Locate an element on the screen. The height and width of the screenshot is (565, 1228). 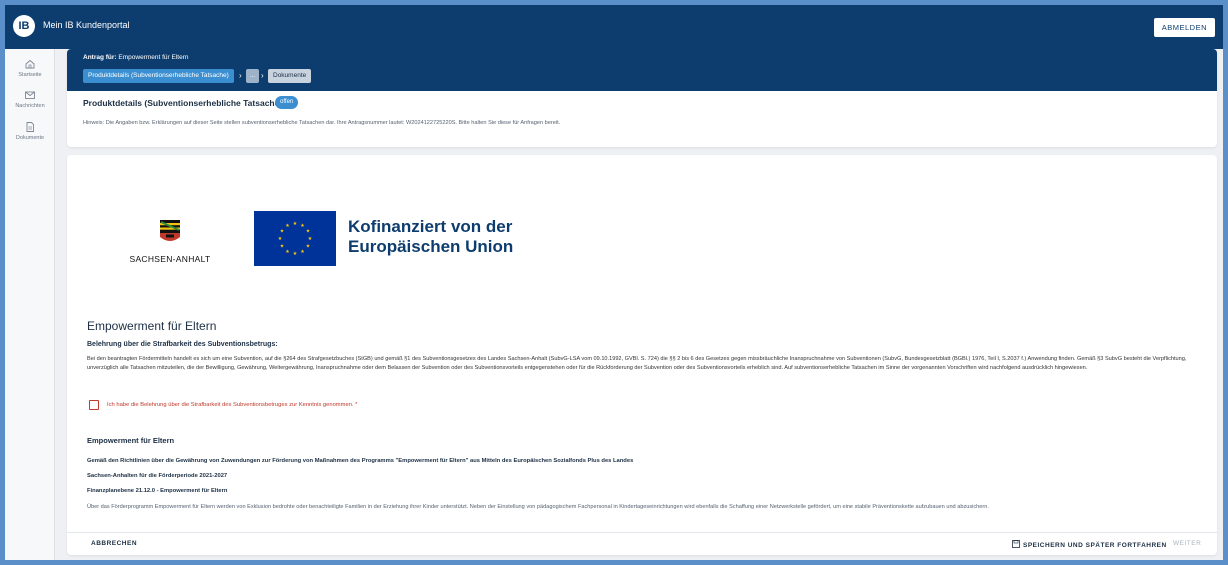
ib-logo: IB is located at coordinates (24, 26).